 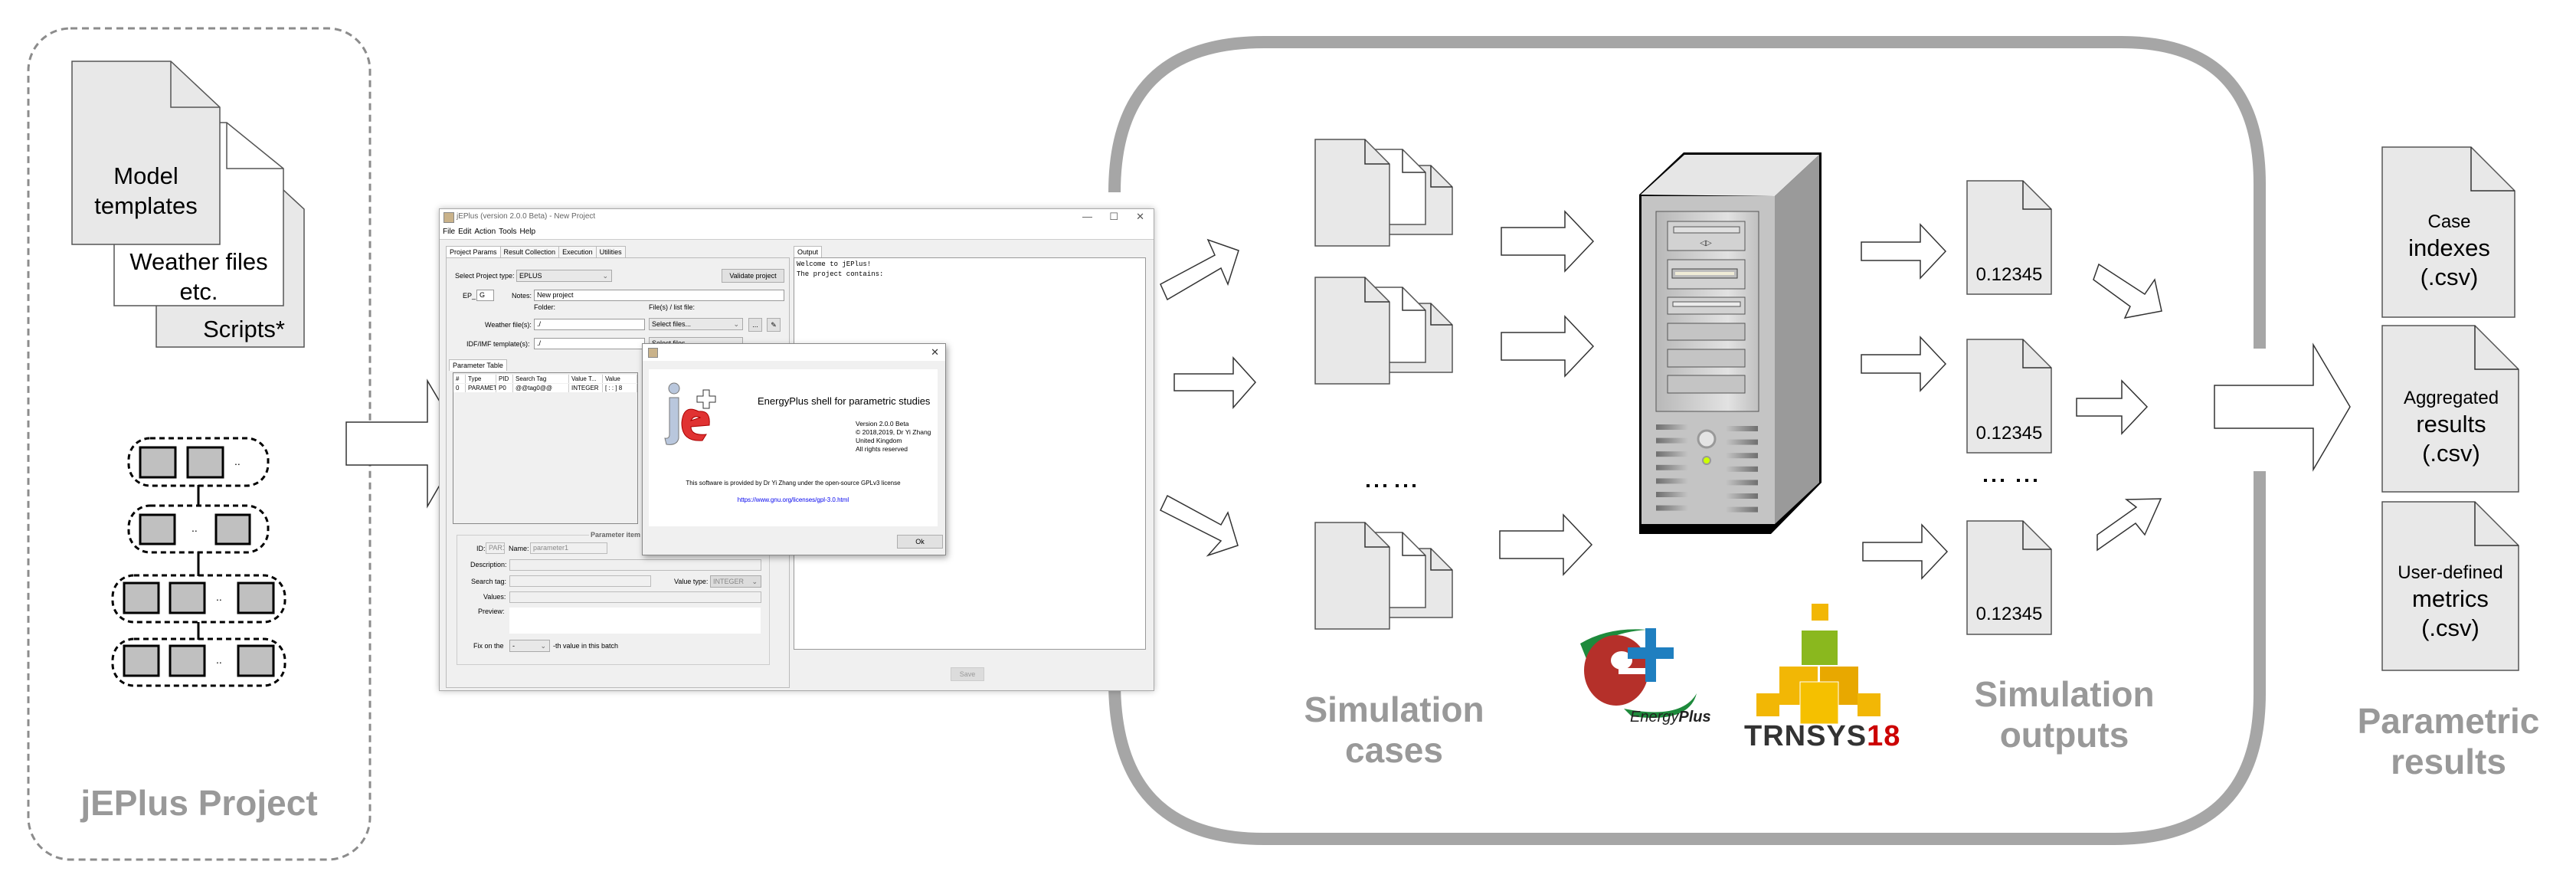 What do you see at coordinates (893, 432) in the screenshot?
I see `copyright-line: © 2018,2019, Dr Yi Zhang` at bounding box center [893, 432].